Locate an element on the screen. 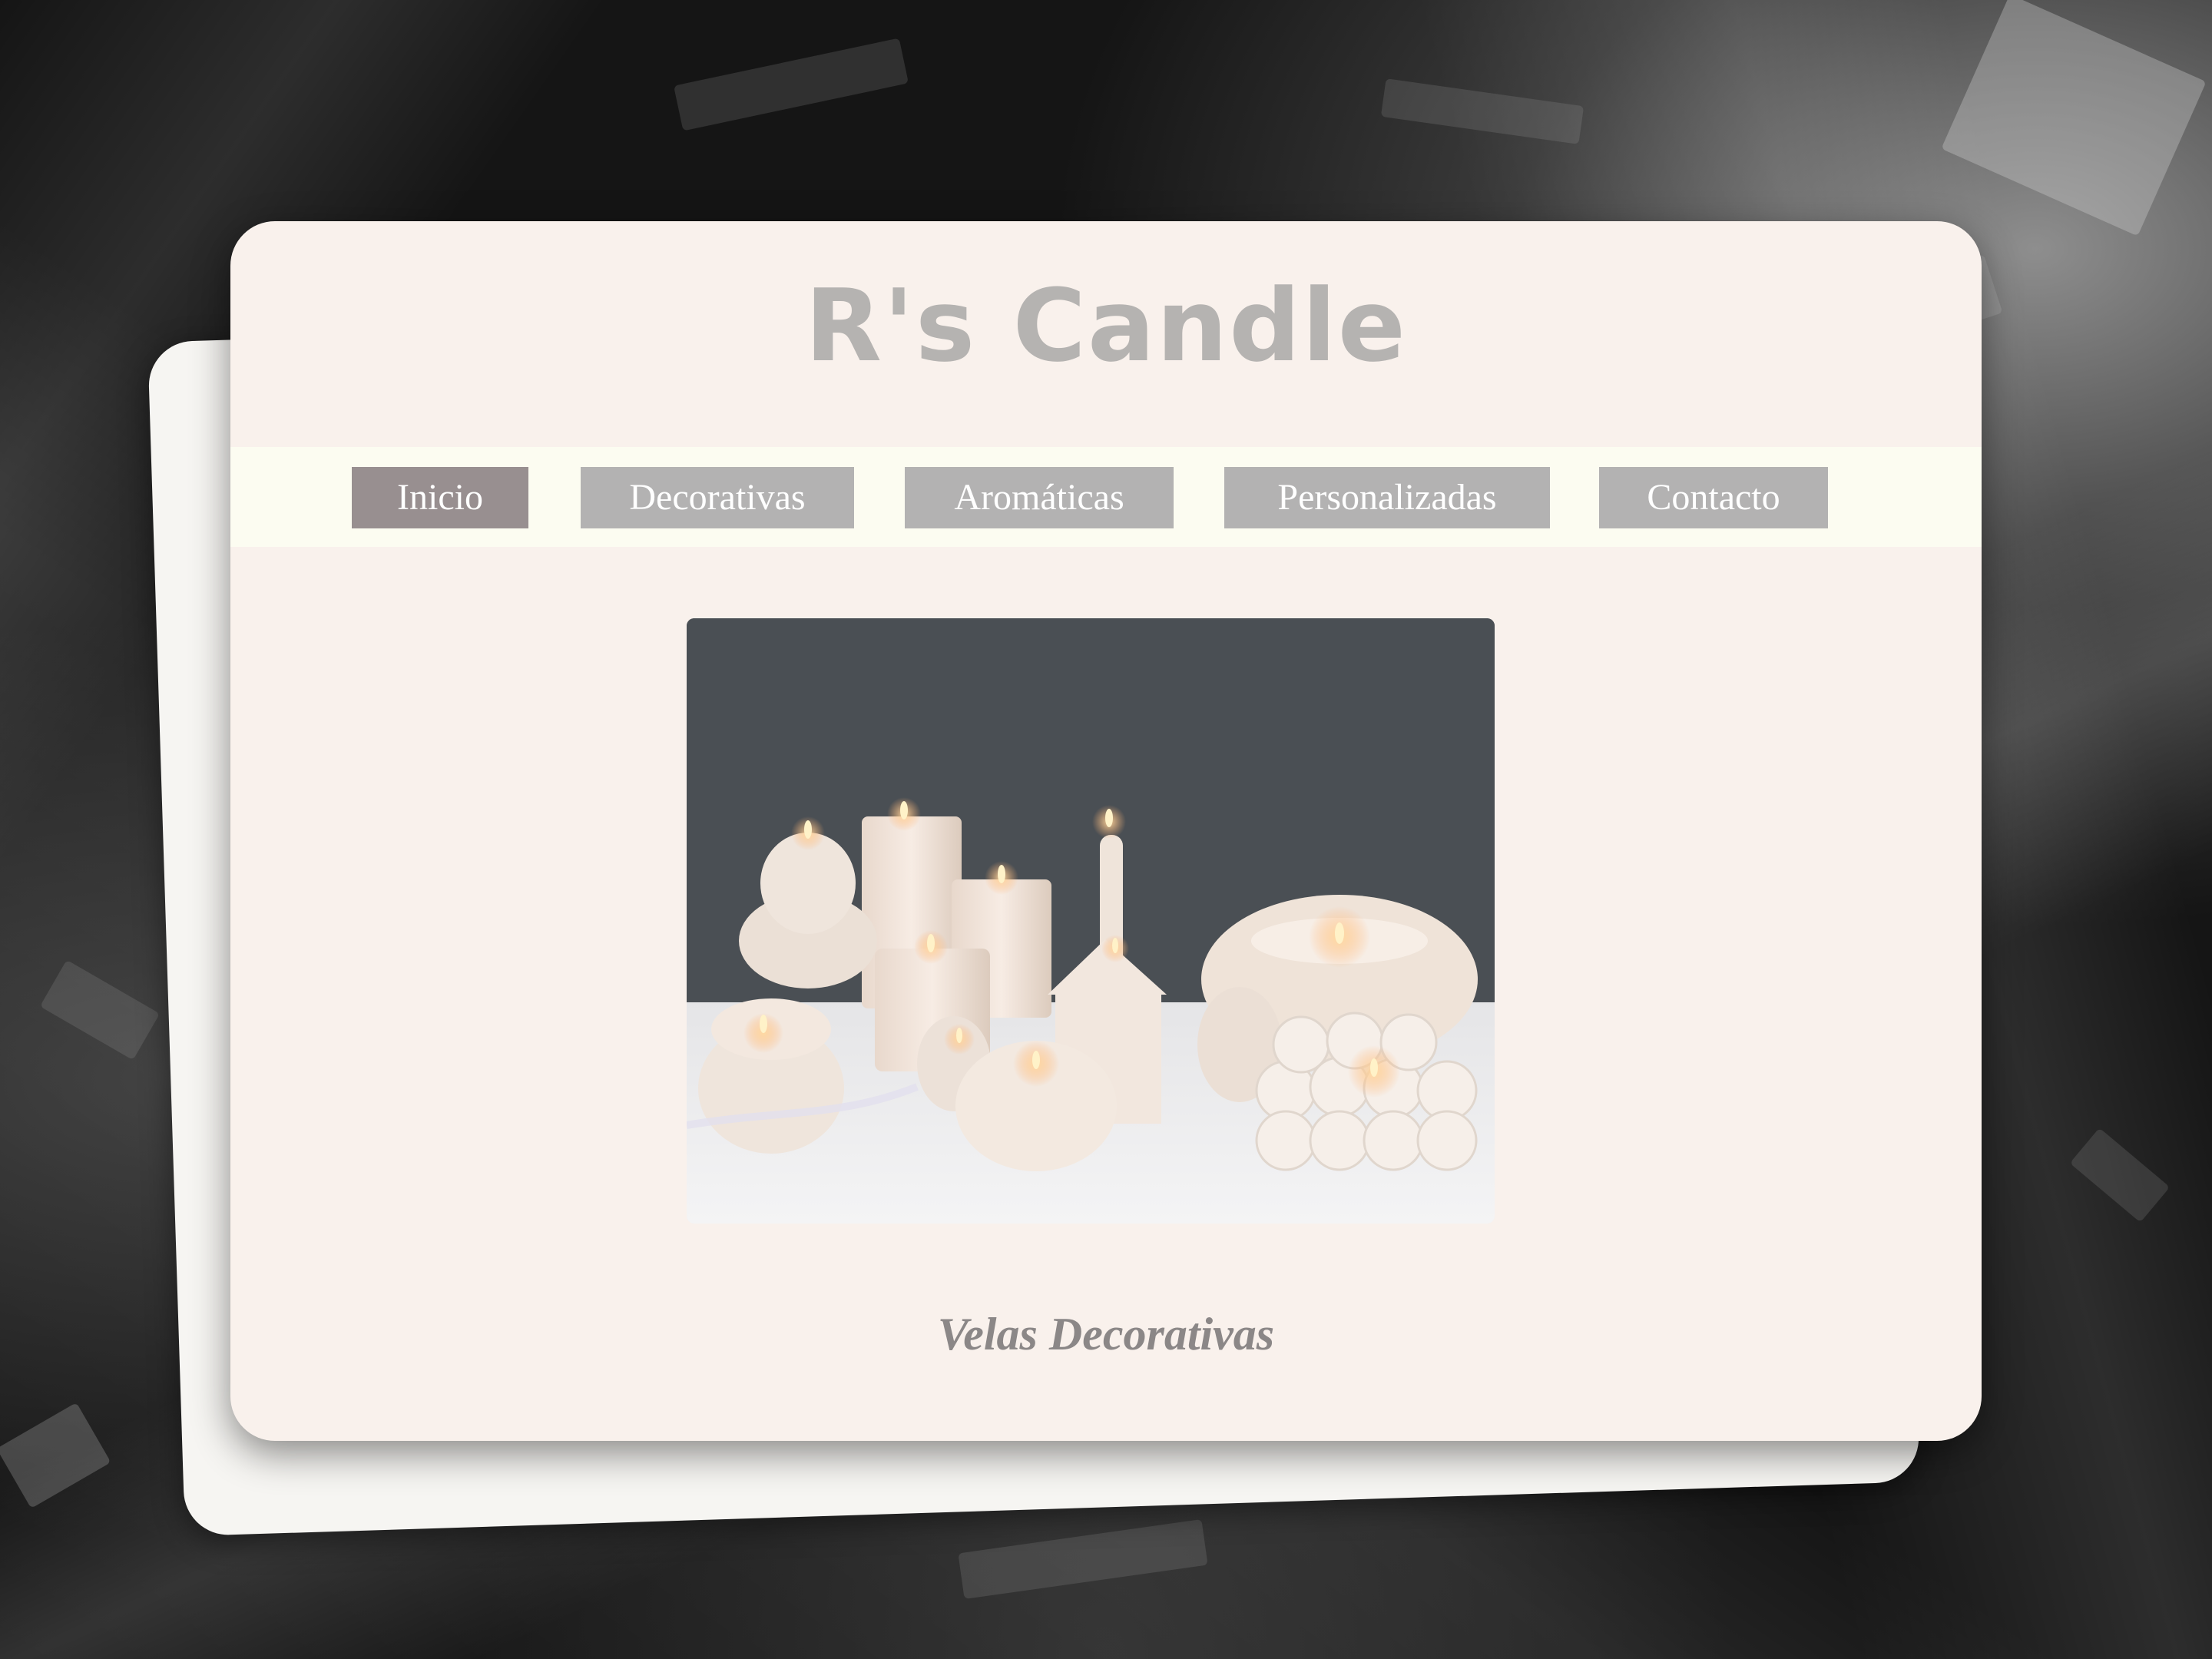 This screenshot has height=1659, width=2212. nav-item-contacto: Contacto is located at coordinates (1714, 498).